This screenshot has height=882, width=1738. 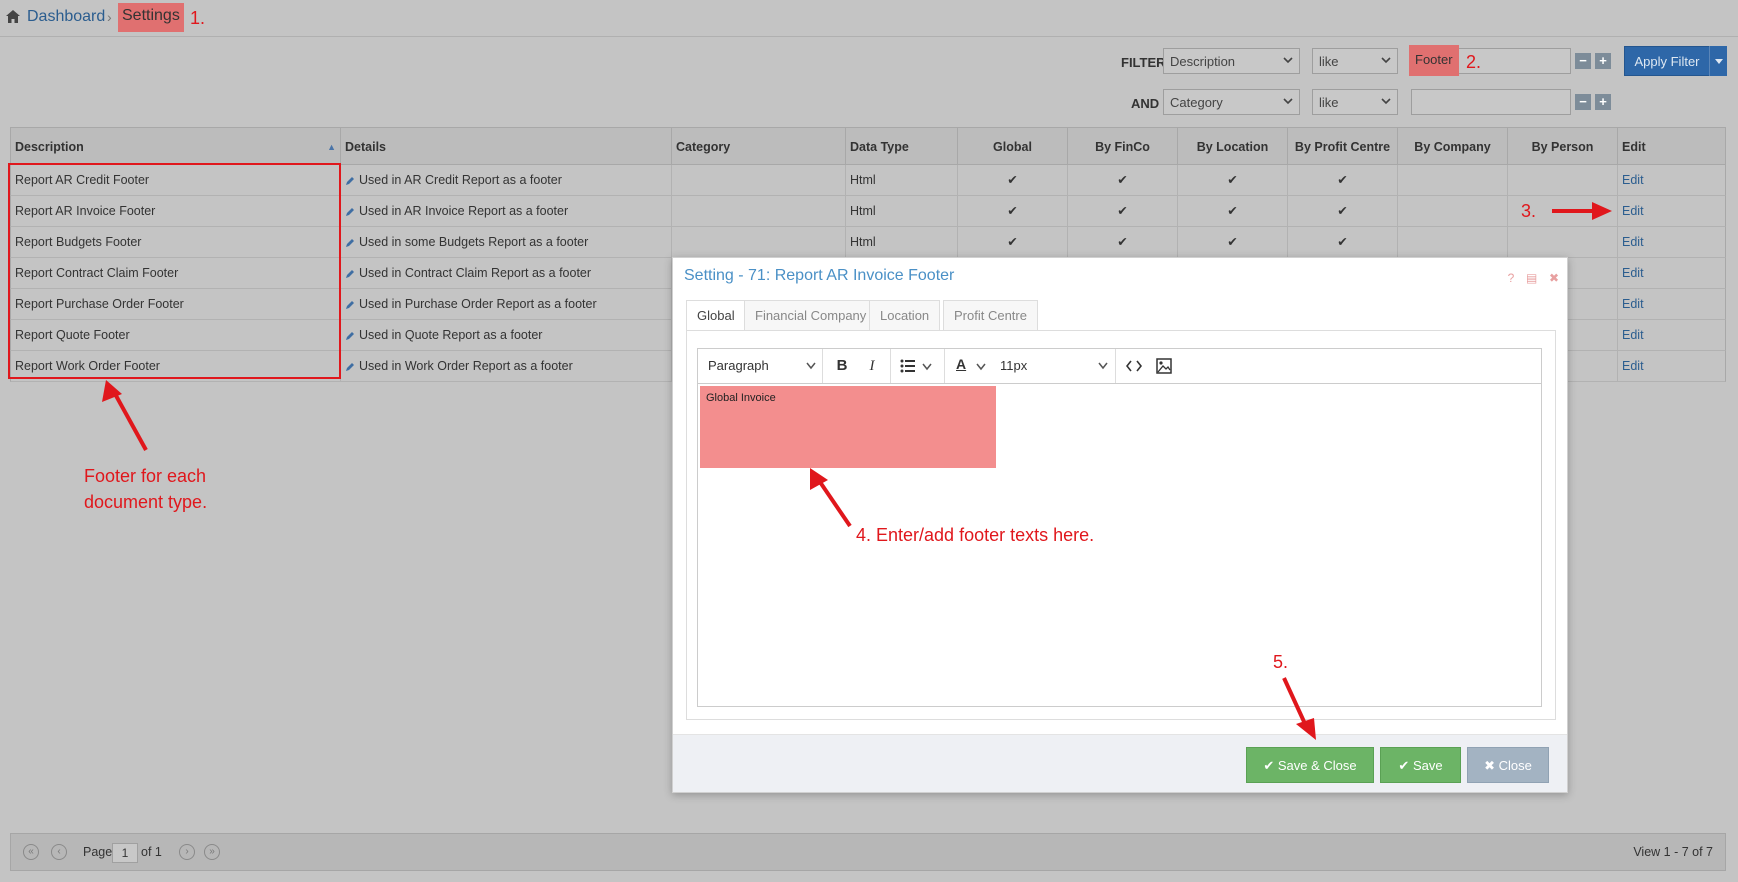 I want to click on col-by-location: By Location, so click(x=1233, y=147).